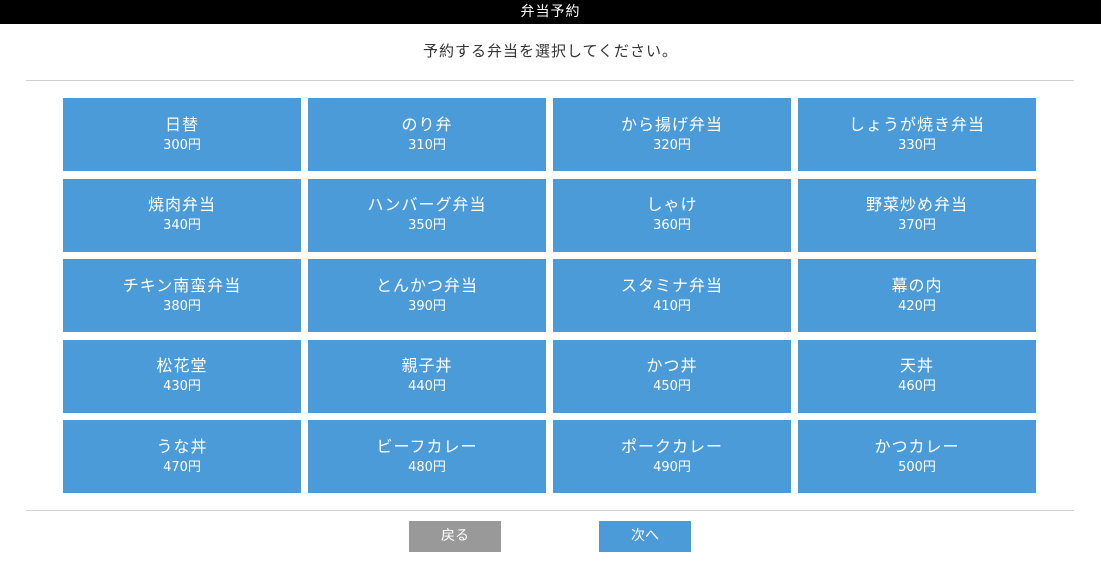 This screenshot has height=578, width=1101. Describe the element at coordinates (671, 285) in the screenshot. I see `bento-item-name: スタミナ弁当` at that location.